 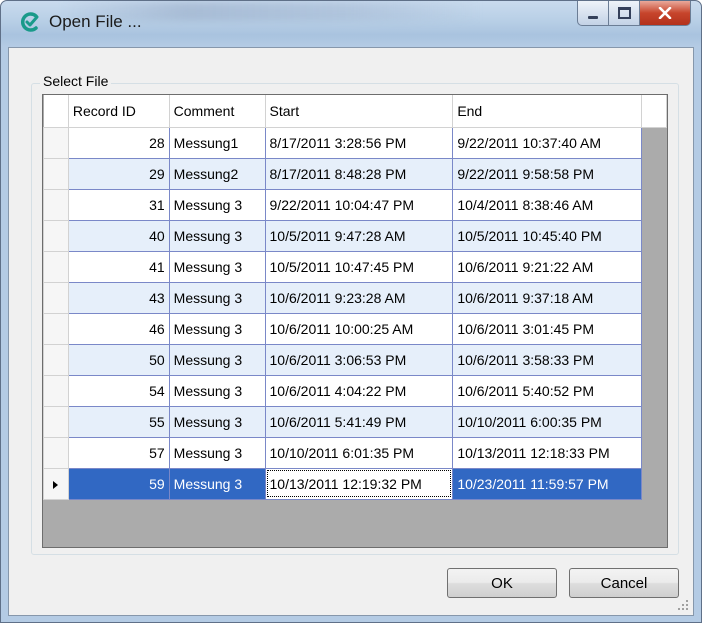 I want to click on maximize-button, so click(x=624, y=13).